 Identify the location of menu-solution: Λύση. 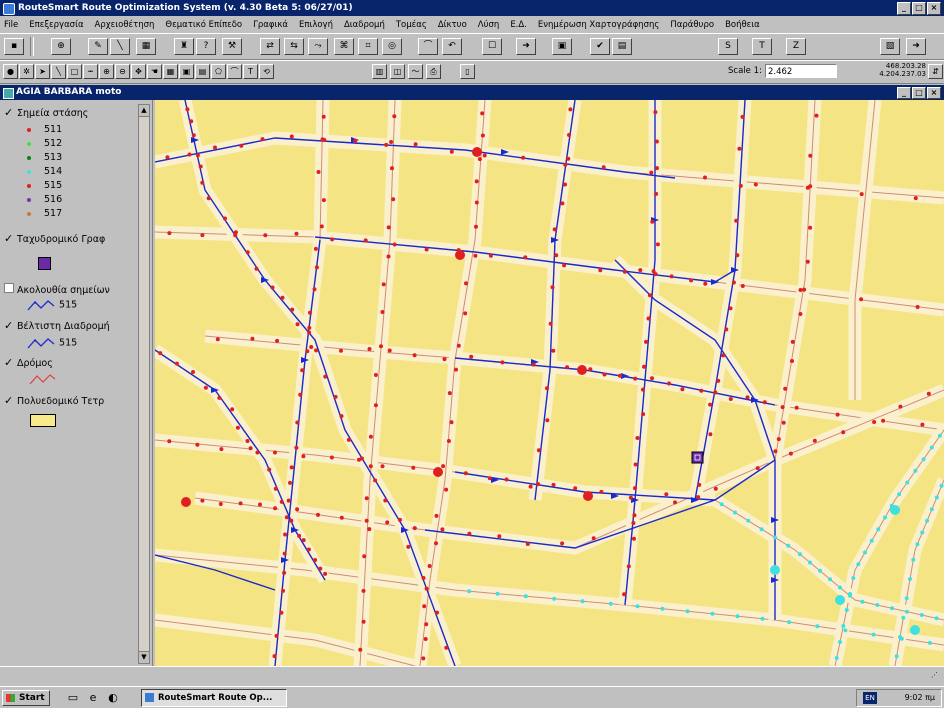
(489, 25).